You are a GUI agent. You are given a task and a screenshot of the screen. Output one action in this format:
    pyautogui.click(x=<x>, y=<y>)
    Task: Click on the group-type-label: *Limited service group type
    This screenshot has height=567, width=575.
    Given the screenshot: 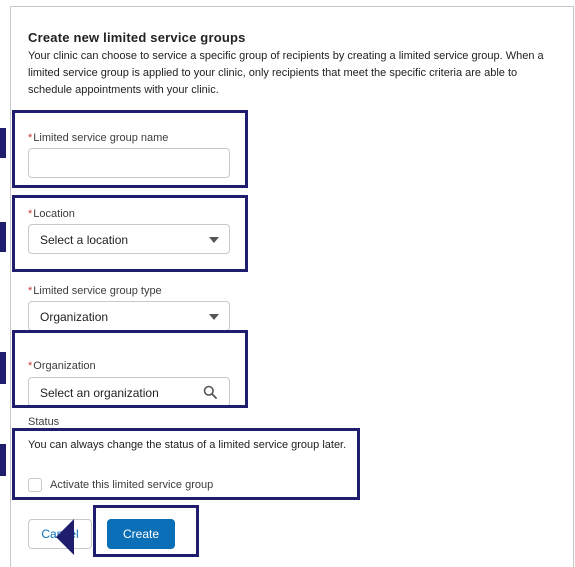 What is the action you would take?
    pyautogui.click(x=95, y=291)
    